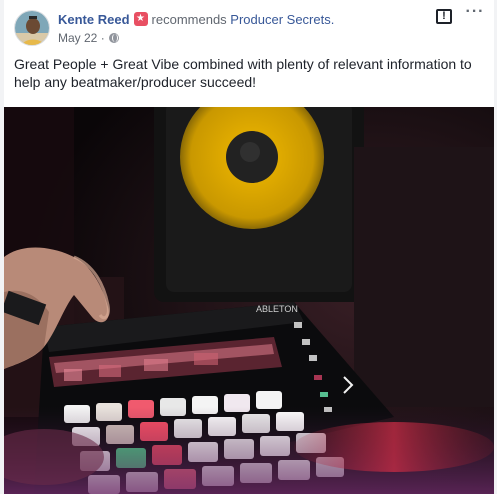 Image resolution: width=497 pixels, height=494 pixels. What do you see at coordinates (77, 38) in the screenshot?
I see `post-date-link: May 22` at bounding box center [77, 38].